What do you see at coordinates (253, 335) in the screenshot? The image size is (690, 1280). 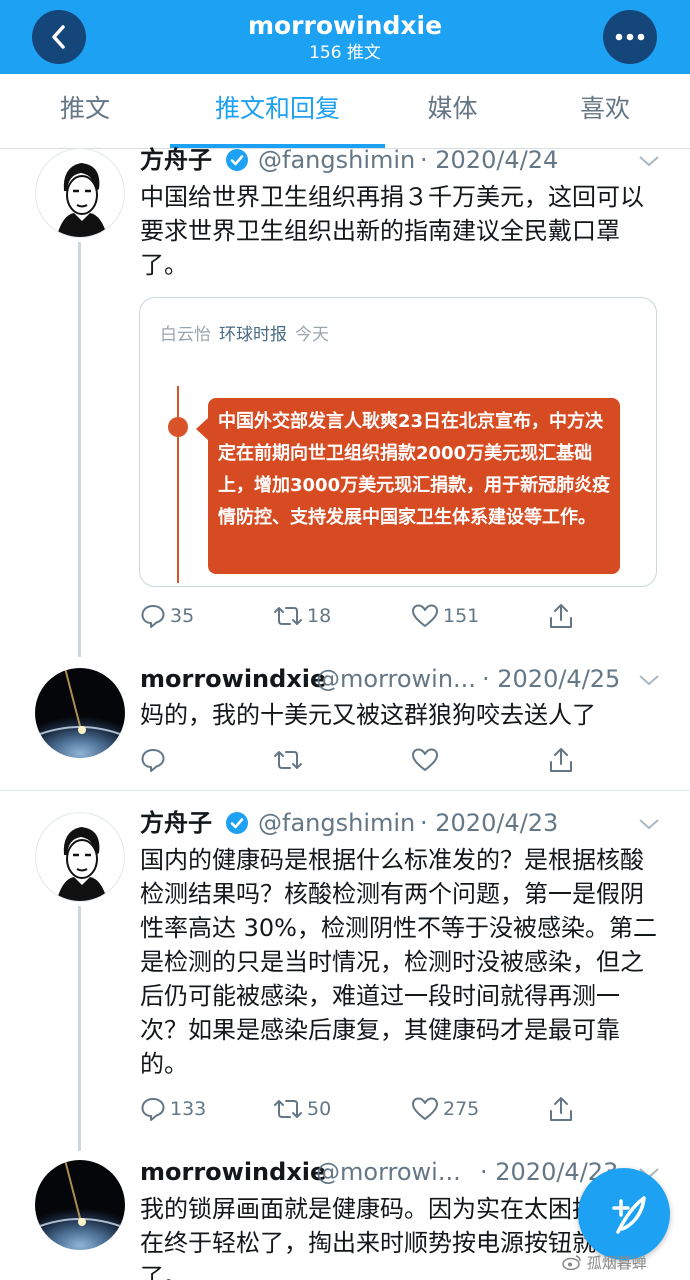 I see `card-source: 环球时报` at bounding box center [253, 335].